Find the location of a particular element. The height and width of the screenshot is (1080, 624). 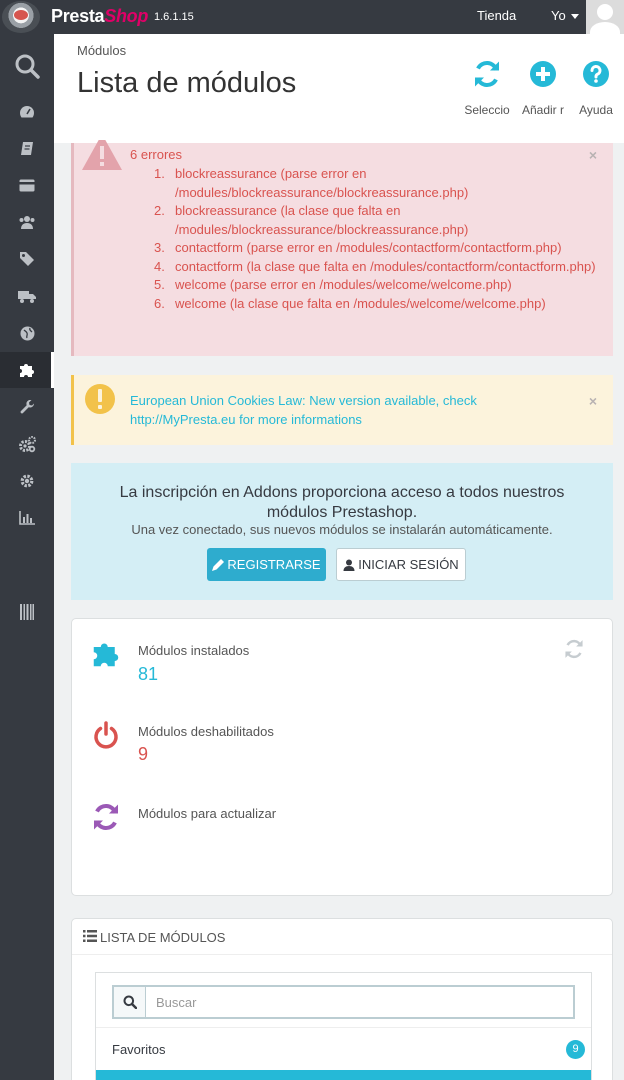

sidebar-item-shipping is located at coordinates (27, 296).